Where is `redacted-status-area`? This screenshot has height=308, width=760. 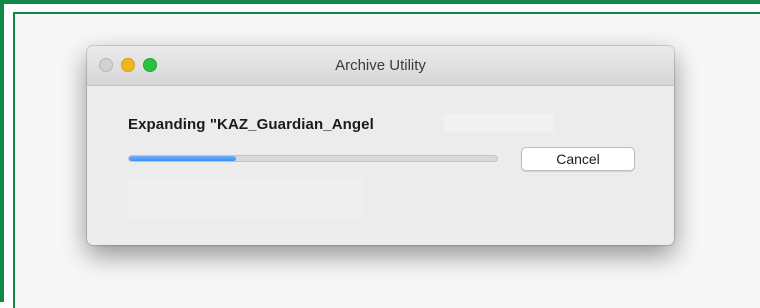
redacted-status-area is located at coordinates (246, 198).